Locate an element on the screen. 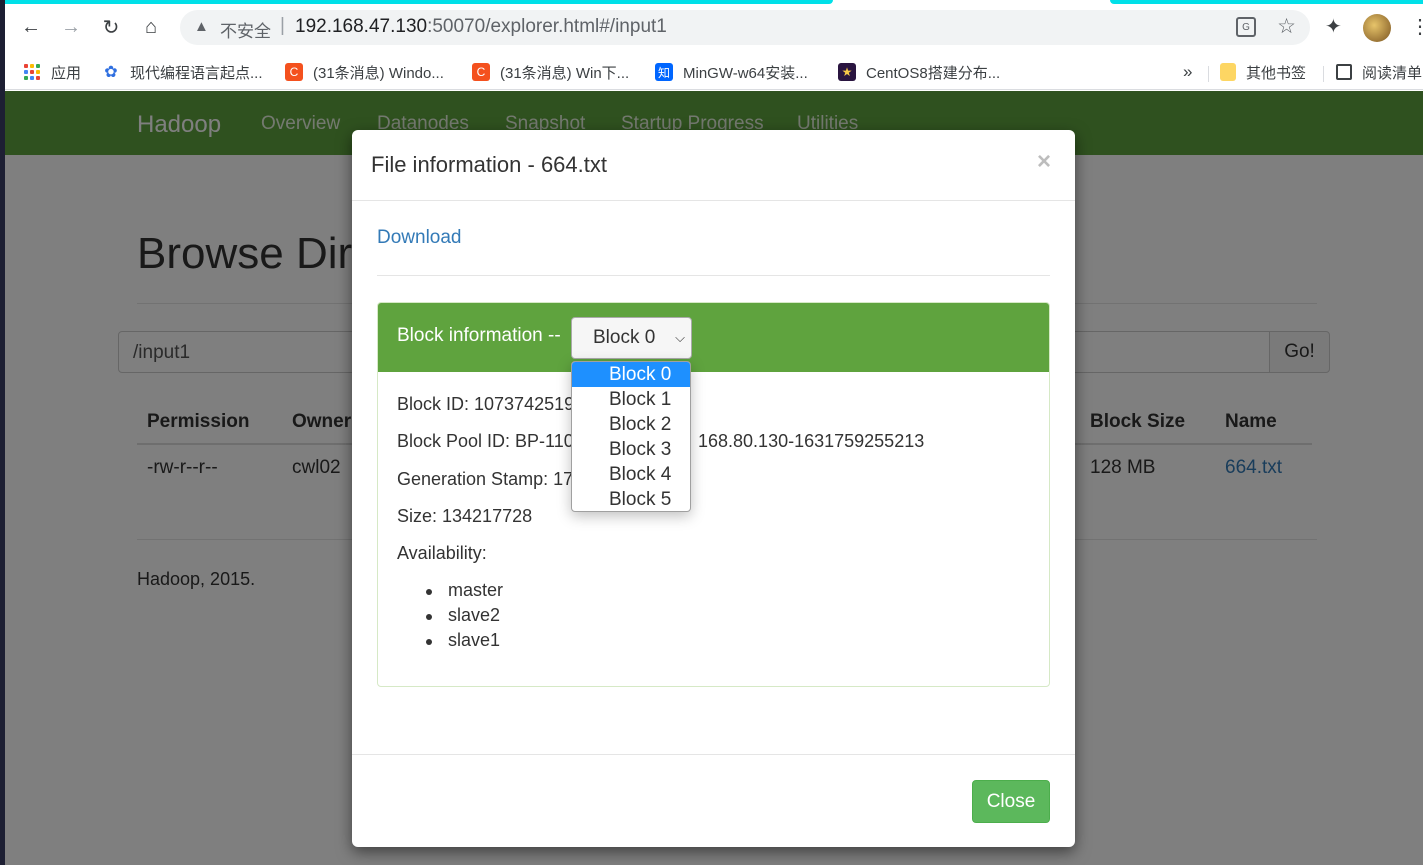  insecure-label: 不安全 is located at coordinates (245, 31).